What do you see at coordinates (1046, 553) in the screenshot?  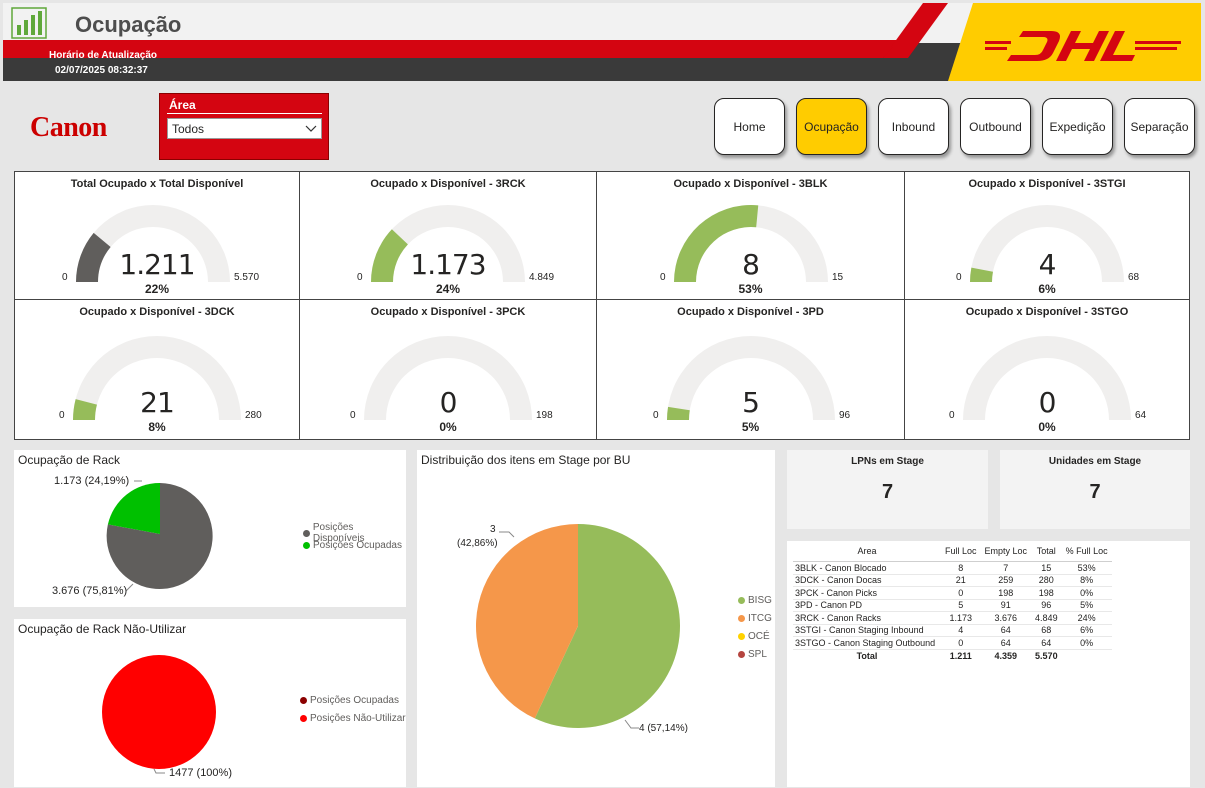 I see `column-header: Total` at bounding box center [1046, 553].